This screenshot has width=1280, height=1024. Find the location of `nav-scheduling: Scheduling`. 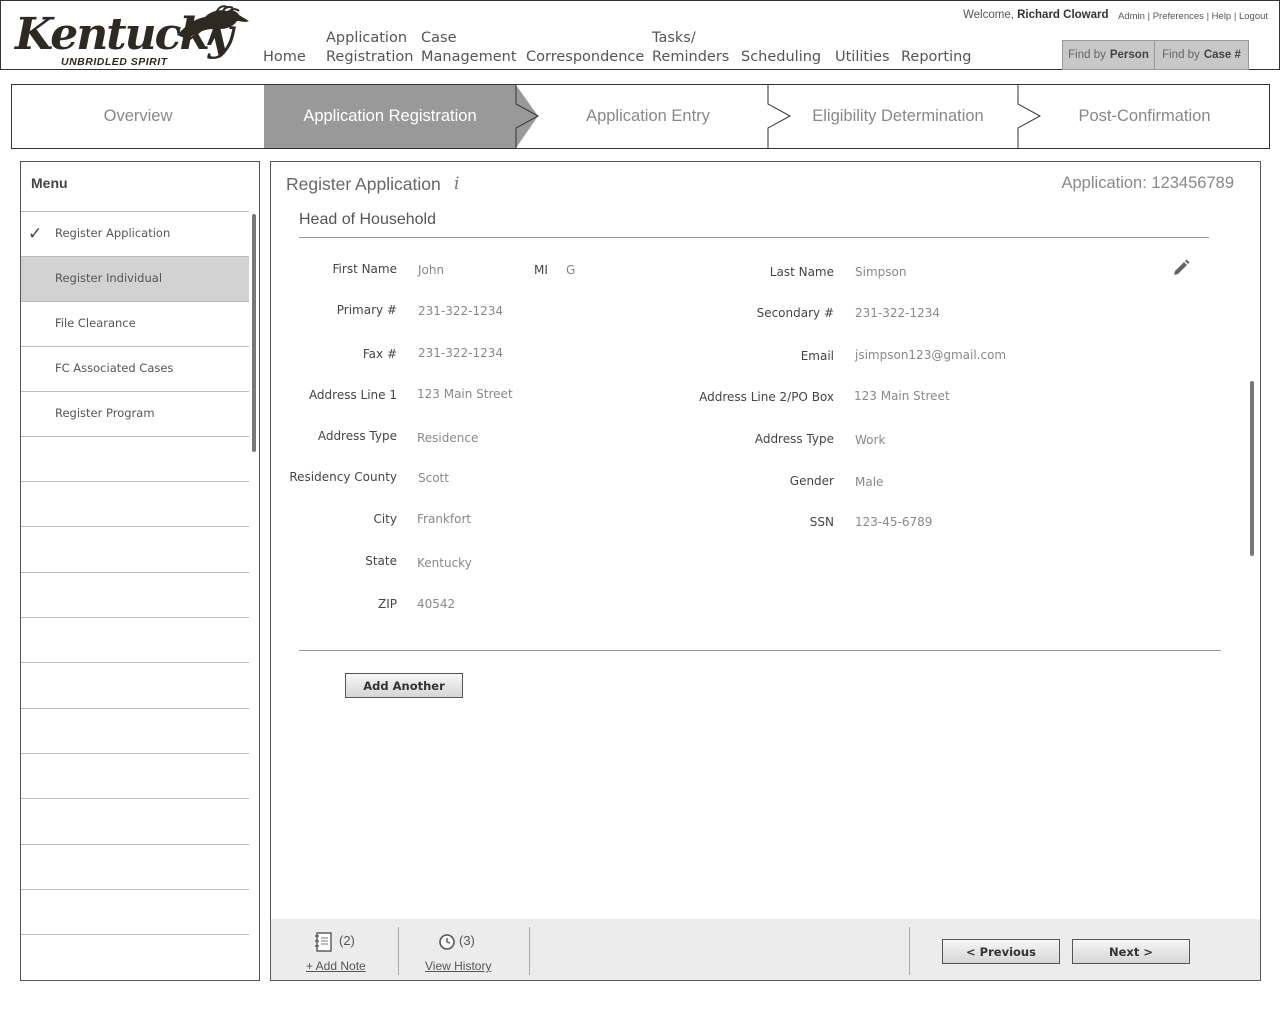

nav-scheduling: Scheduling is located at coordinates (781, 57).